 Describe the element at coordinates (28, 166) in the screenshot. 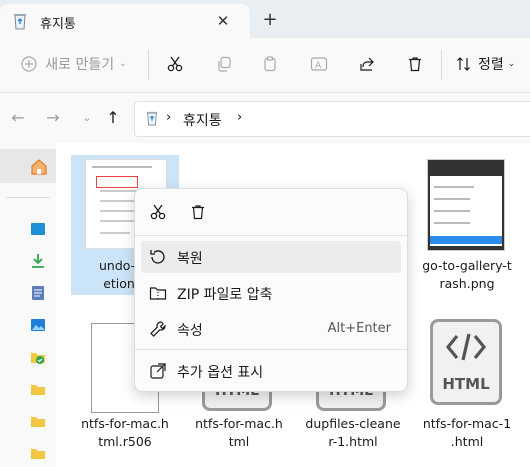

I see `sidebar-item-home` at that location.